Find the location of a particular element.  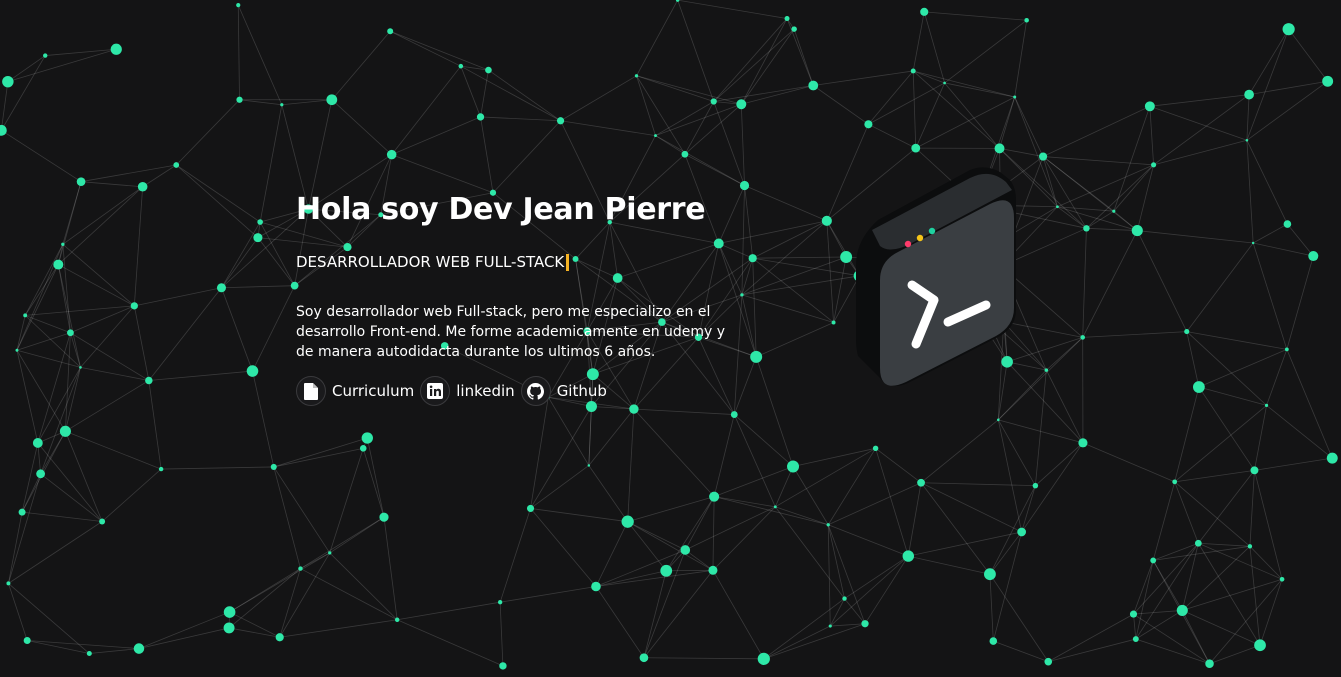

github-link: Github is located at coordinates (563, 391).